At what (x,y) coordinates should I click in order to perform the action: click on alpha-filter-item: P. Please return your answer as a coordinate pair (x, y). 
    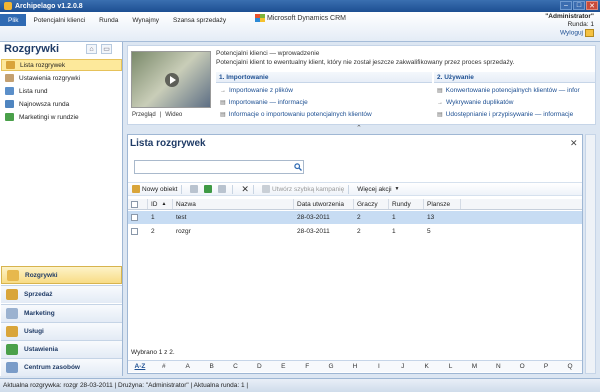
    Looking at the image, I should click on (546, 366).